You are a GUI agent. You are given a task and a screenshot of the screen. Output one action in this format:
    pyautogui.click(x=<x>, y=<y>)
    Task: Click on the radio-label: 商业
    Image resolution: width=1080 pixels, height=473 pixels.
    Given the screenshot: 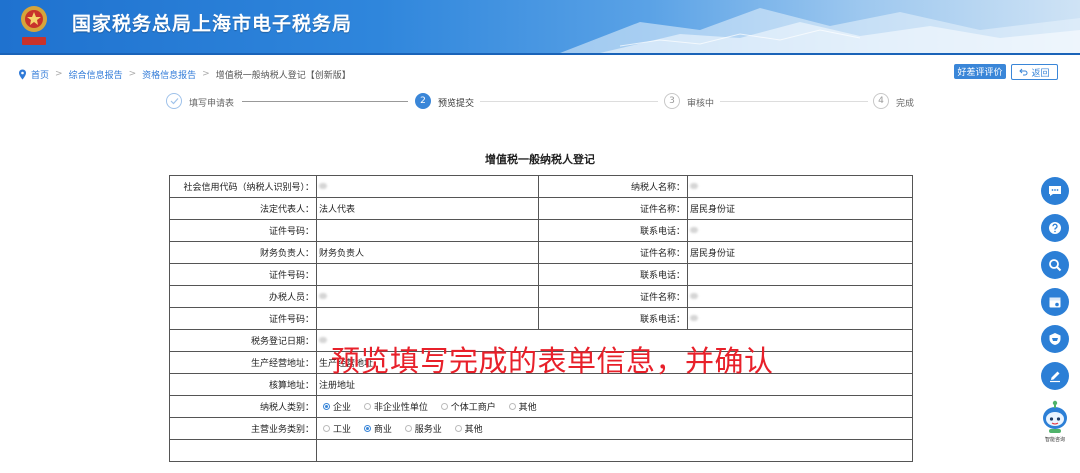 What is the action you would take?
    pyautogui.click(x=382, y=430)
    